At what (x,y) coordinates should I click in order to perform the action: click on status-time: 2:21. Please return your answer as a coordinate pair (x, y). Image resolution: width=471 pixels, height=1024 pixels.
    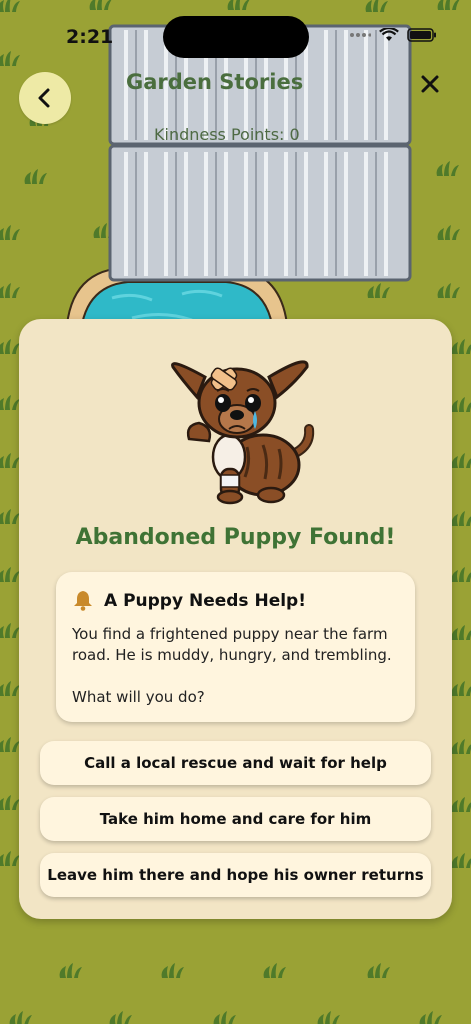
    Looking at the image, I should click on (90, 37).